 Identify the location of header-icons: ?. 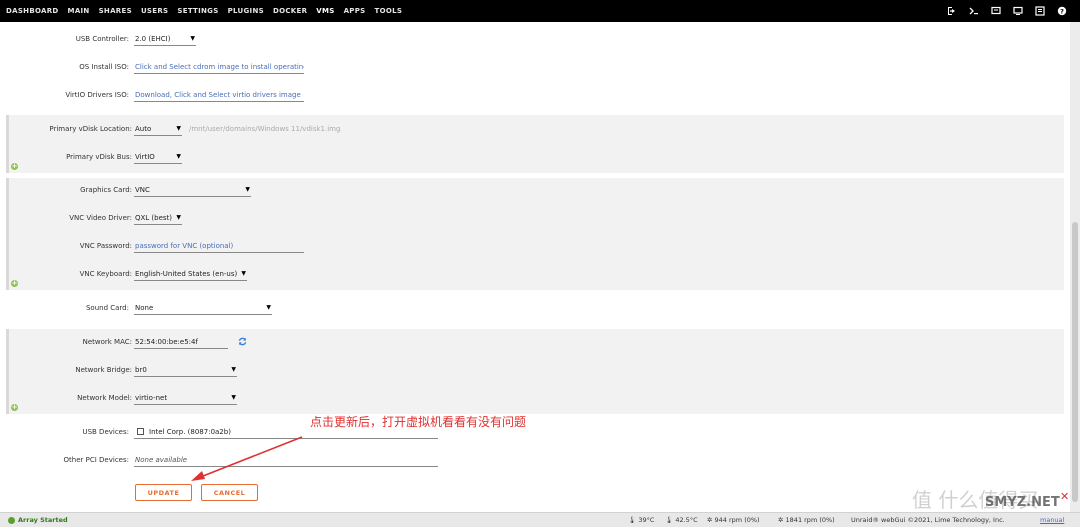
(1004, 11).